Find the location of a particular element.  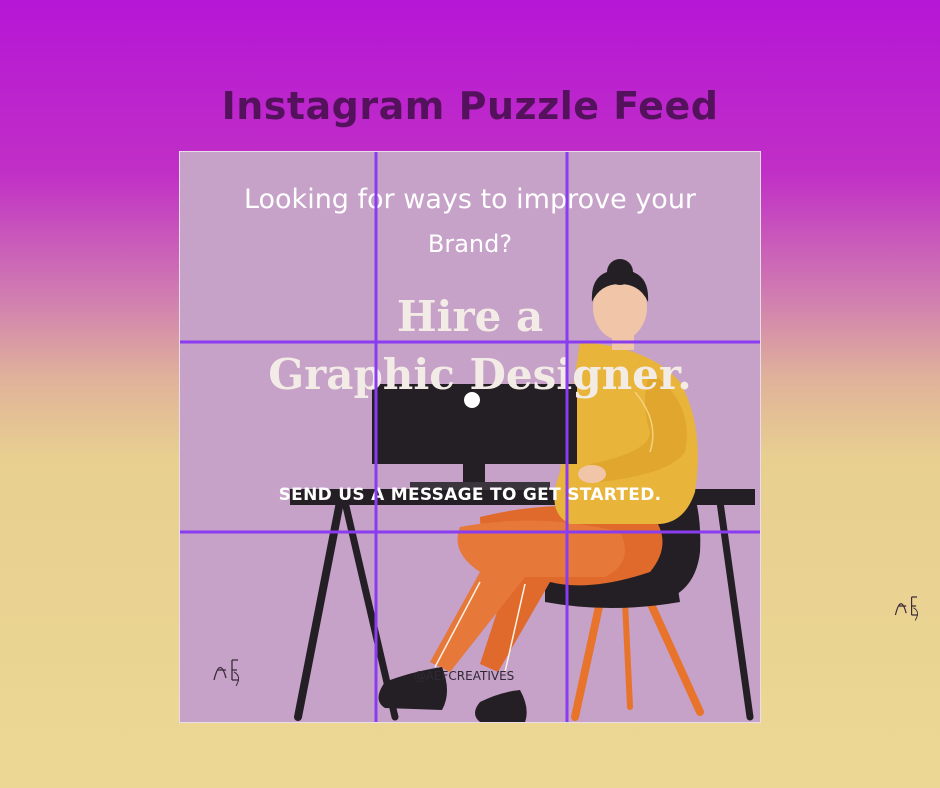

page-title: Instagram Puzzle Feed is located at coordinates (470, 106).